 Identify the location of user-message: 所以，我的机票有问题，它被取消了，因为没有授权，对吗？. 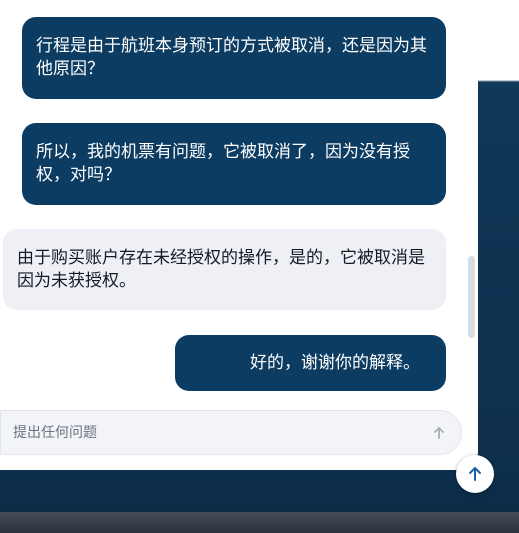
(234, 164).